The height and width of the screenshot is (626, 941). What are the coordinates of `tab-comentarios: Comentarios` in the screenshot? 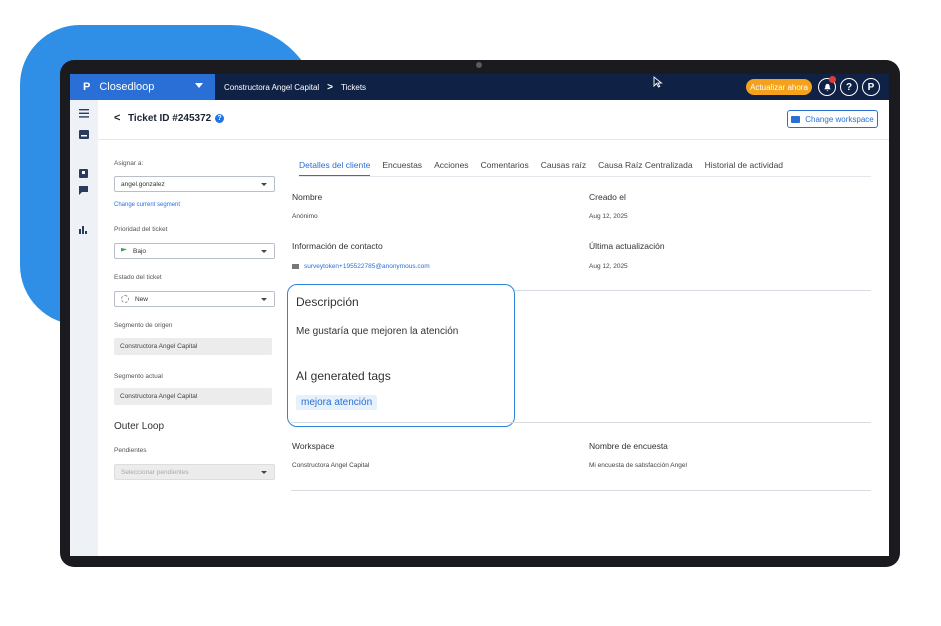 It's located at (505, 168).